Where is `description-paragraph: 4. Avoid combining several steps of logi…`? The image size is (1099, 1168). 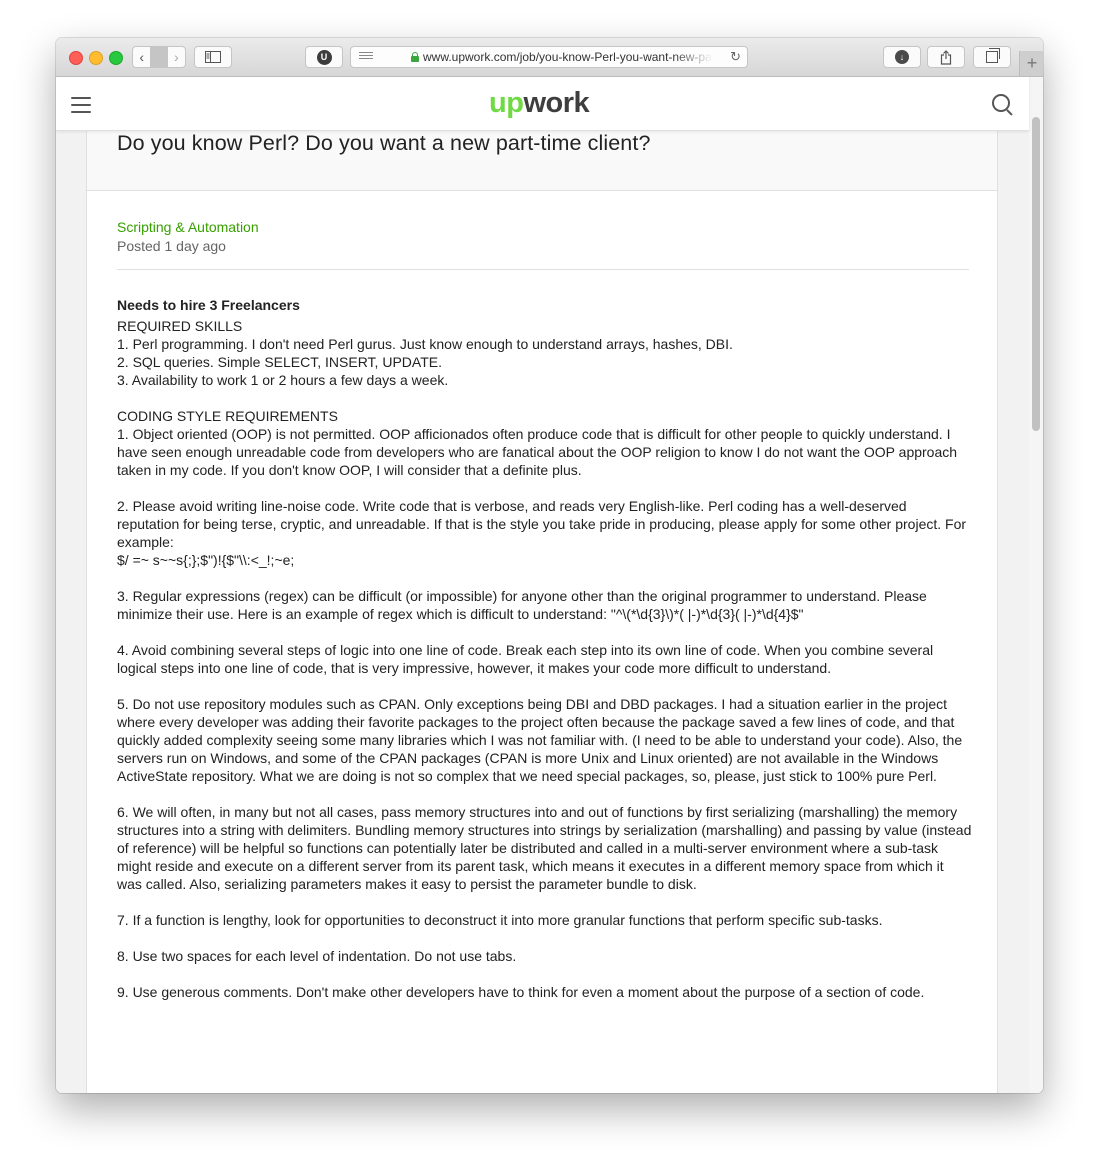 description-paragraph: 4. Avoid combining several steps of logi… is located at coordinates (525, 659).